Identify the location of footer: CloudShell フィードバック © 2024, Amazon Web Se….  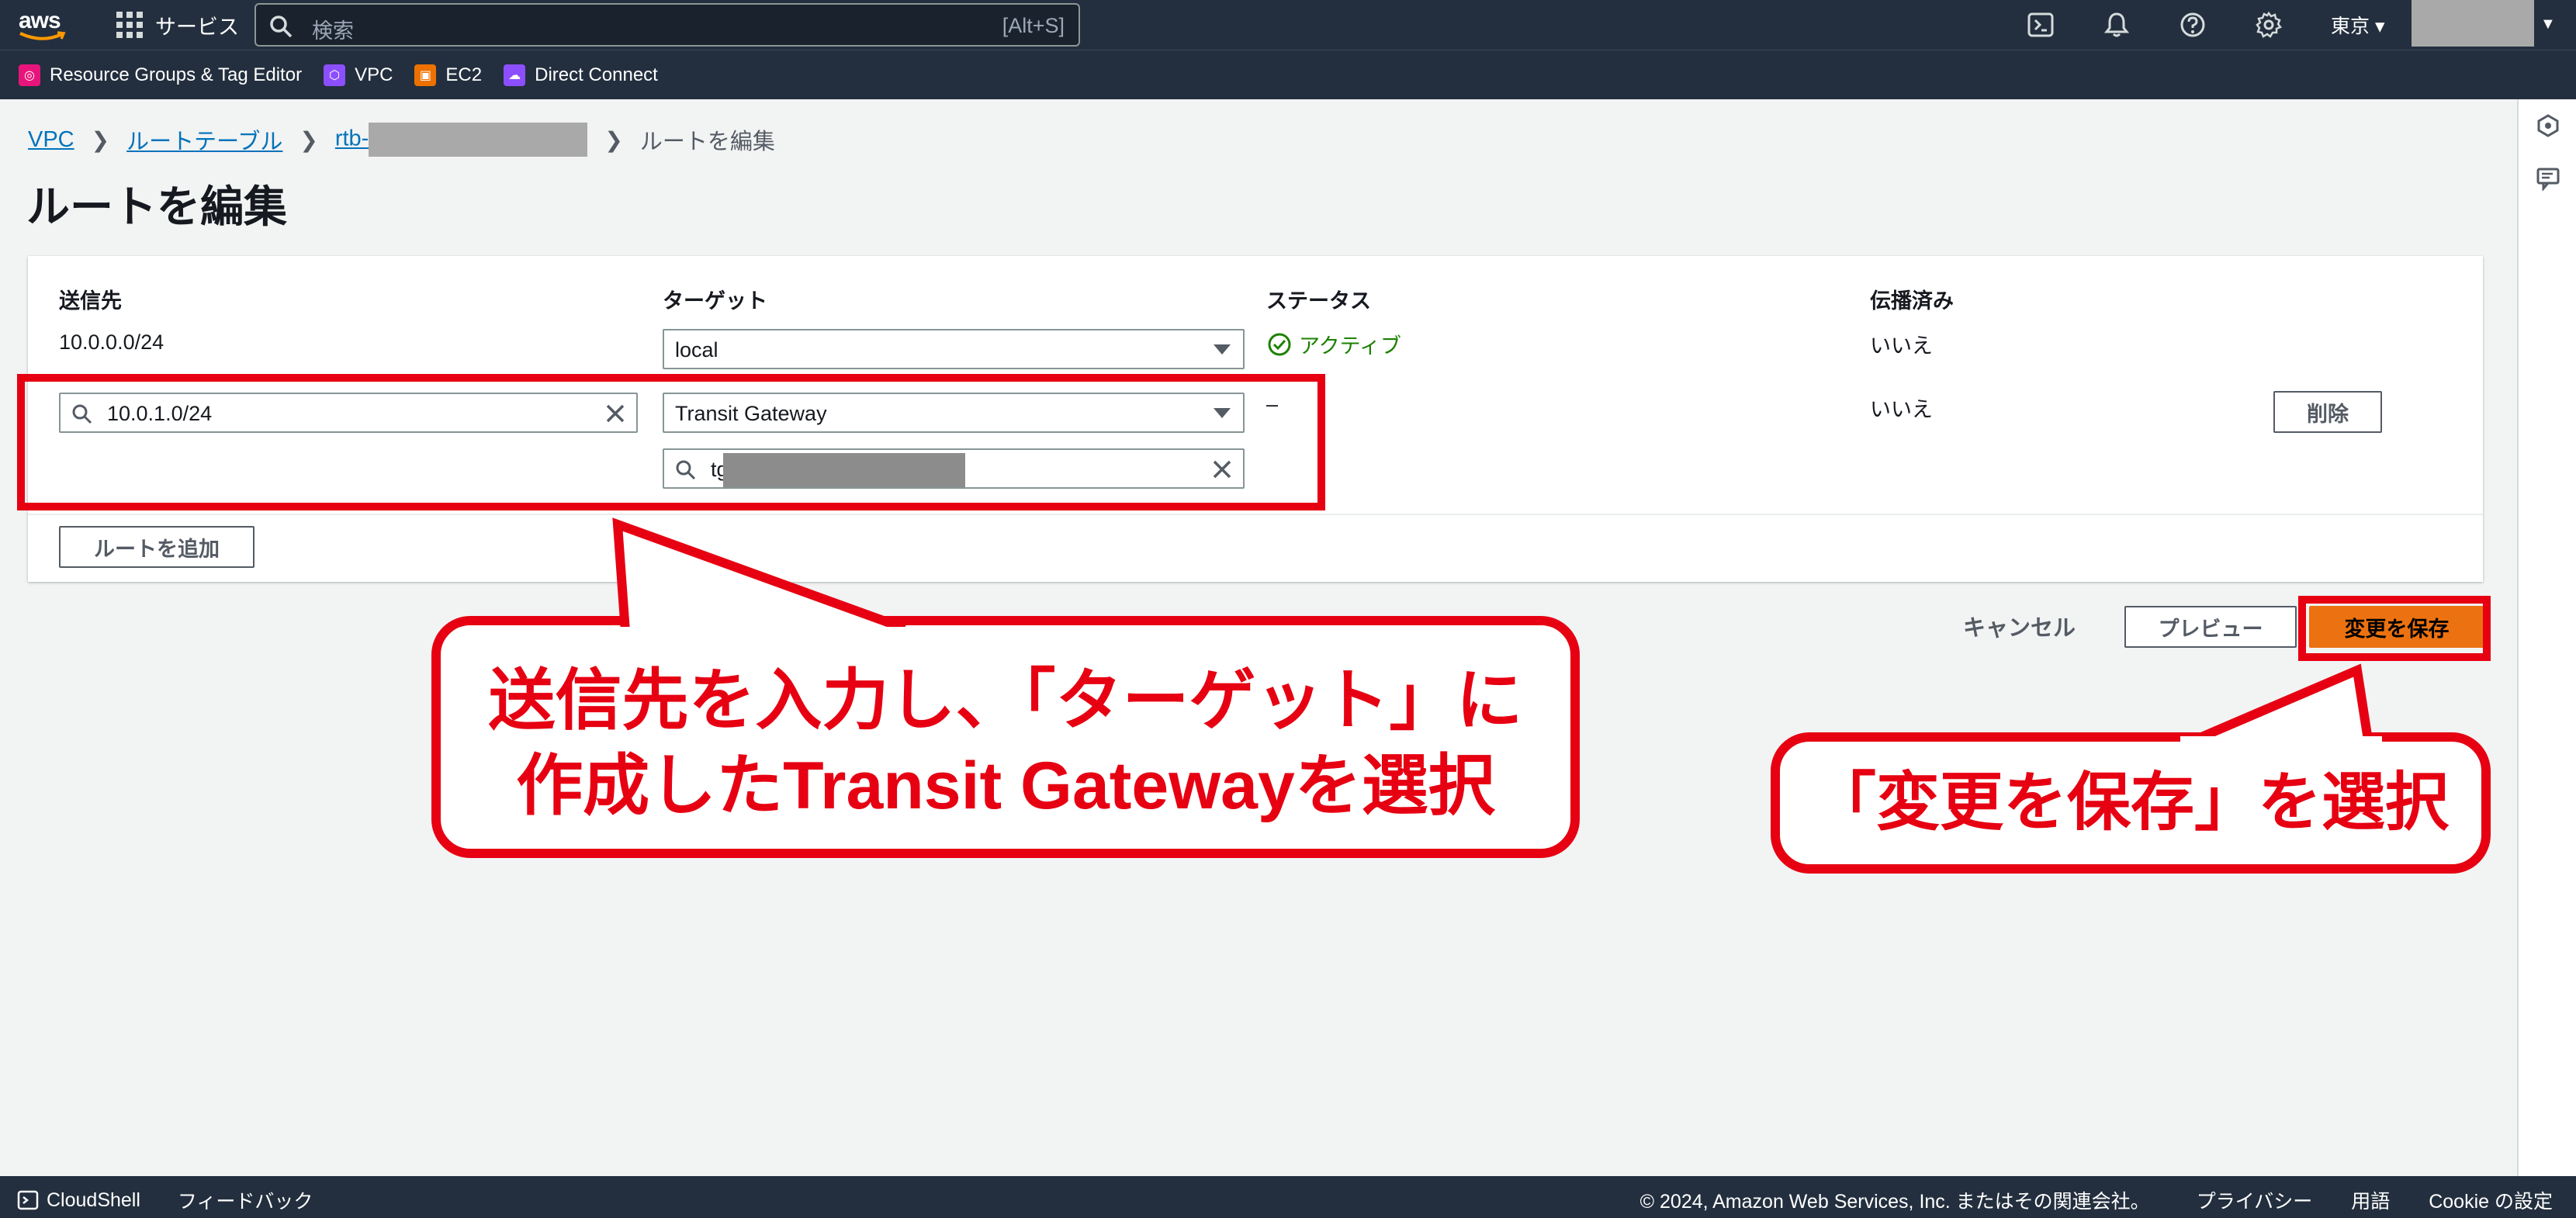
(1288, 1197).